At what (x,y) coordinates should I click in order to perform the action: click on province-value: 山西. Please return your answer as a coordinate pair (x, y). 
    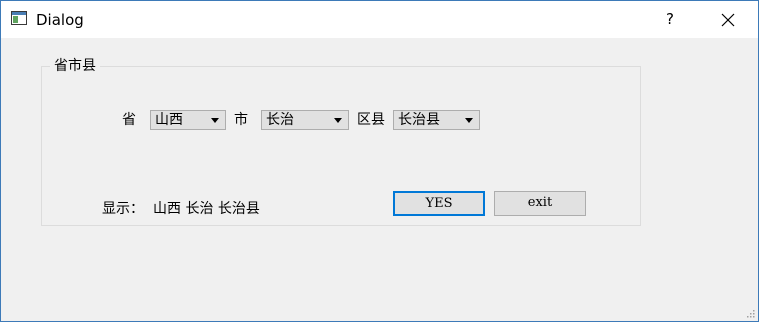
    Looking at the image, I should click on (169, 120).